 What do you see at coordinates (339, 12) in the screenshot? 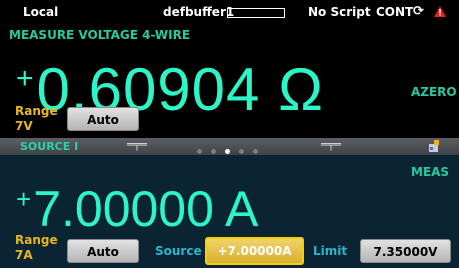
I see `script-indicator: No Script` at bounding box center [339, 12].